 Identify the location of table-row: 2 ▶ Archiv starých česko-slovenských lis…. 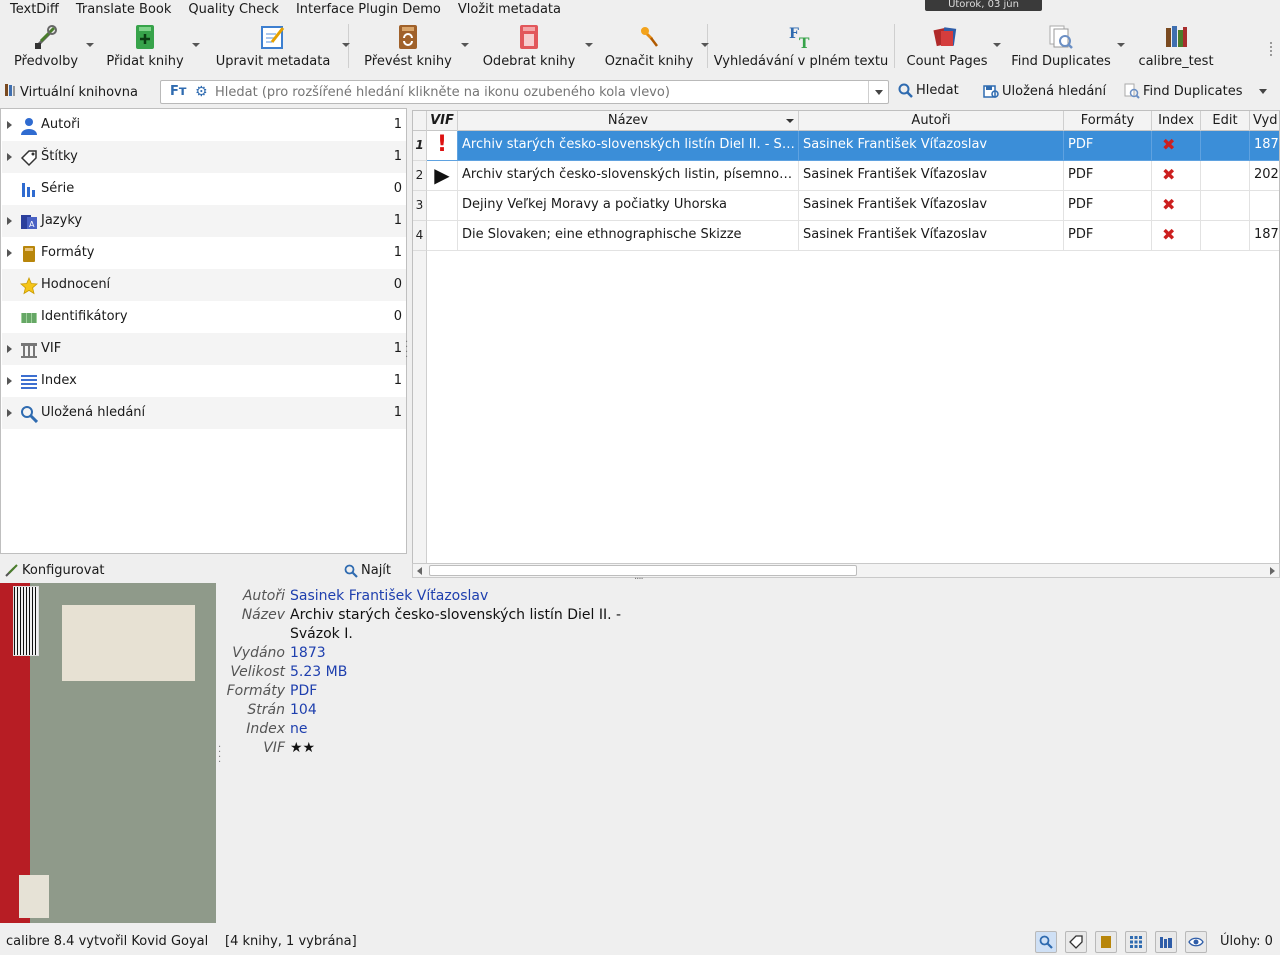
(846, 176).